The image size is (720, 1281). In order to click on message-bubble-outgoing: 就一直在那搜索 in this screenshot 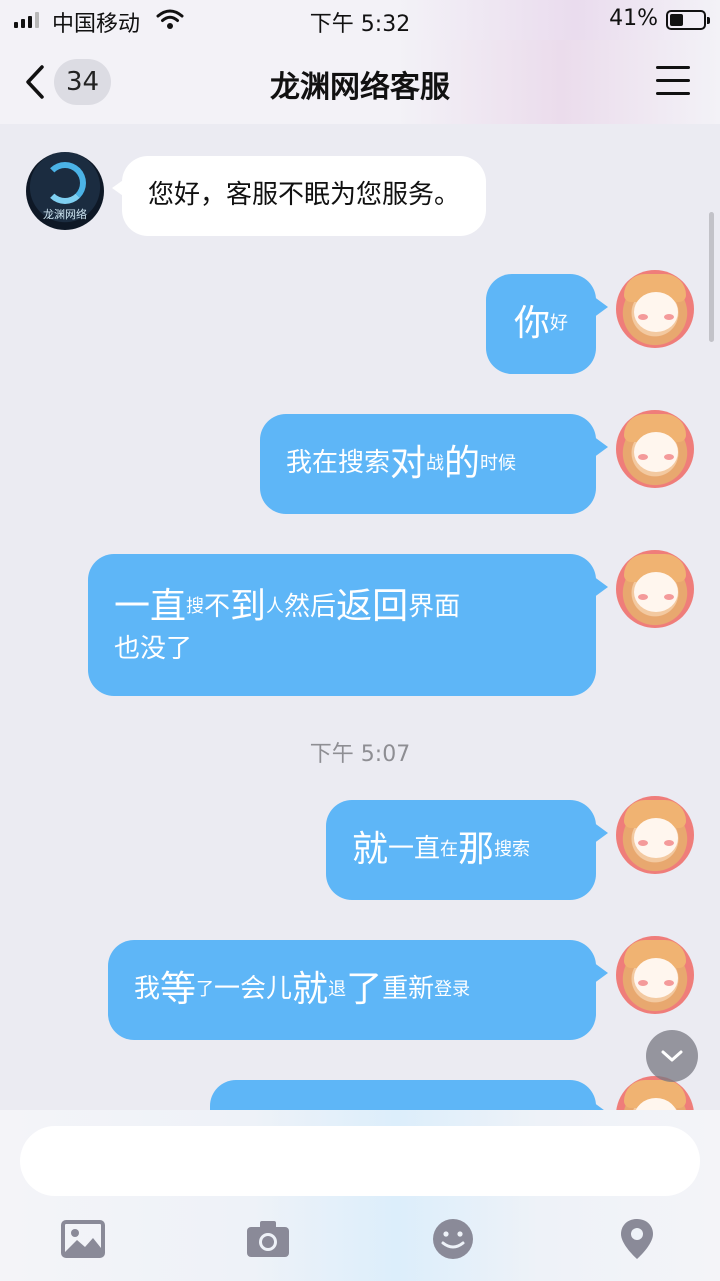, I will do `click(467, 850)`.